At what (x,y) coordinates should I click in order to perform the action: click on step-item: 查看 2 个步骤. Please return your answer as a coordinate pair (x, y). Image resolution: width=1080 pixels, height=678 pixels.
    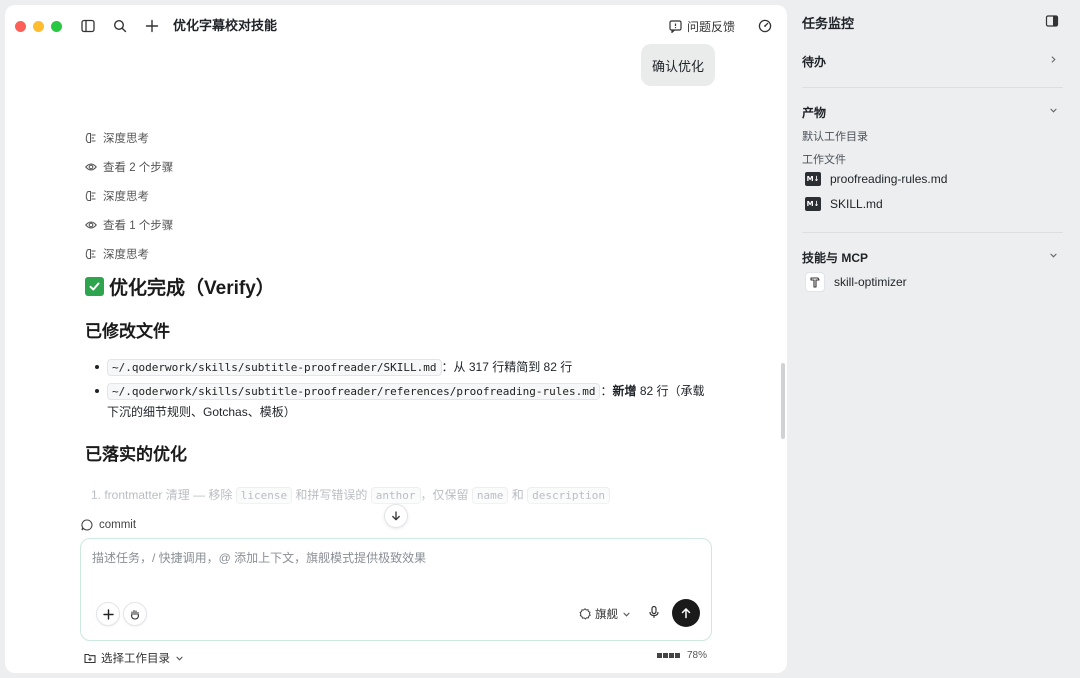
    Looking at the image, I should click on (129, 167).